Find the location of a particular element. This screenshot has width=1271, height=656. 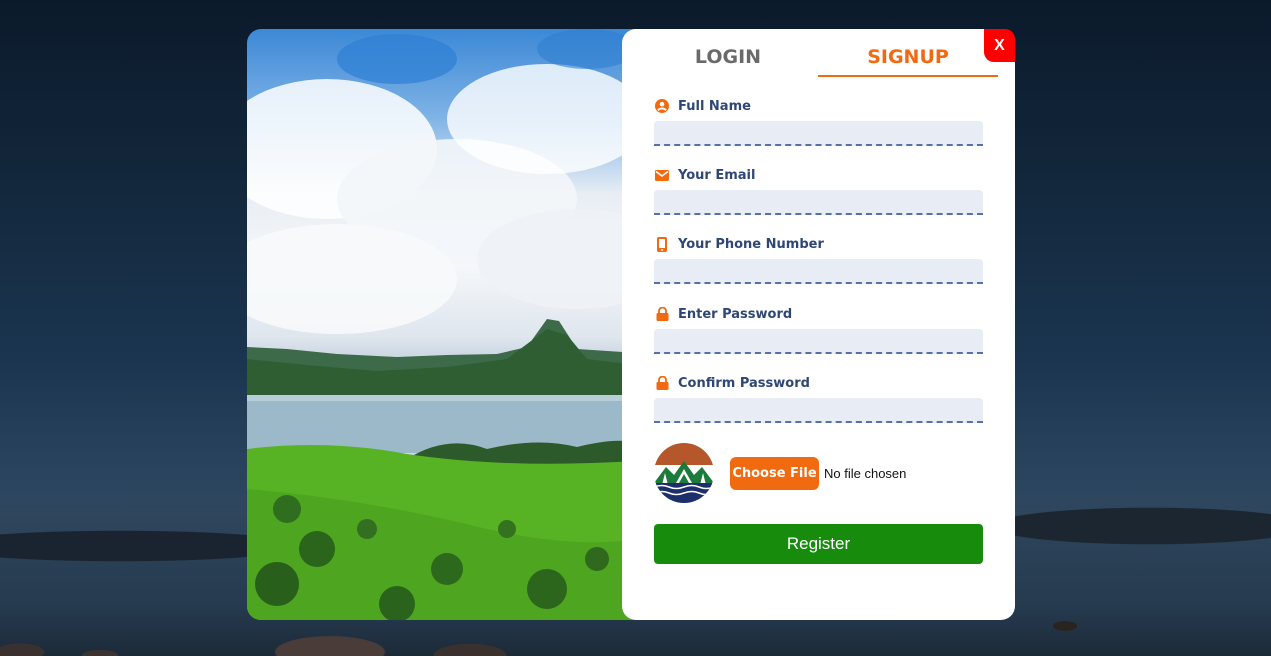

full-name-input is located at coordinates (818, 133).